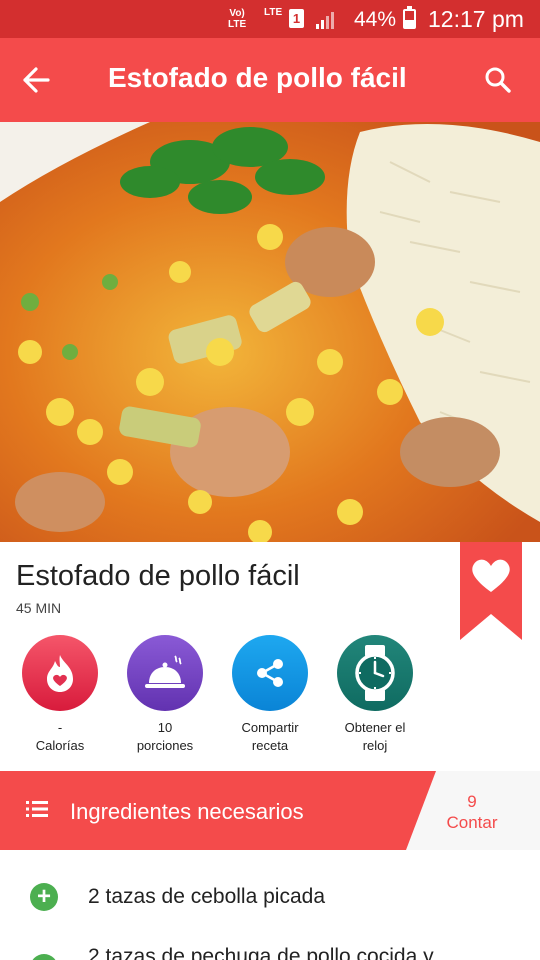  What do you see at coordinates (270, 745) in the screenshot?
I see `share-label-line2: receta` at bounding box center [270, 745].